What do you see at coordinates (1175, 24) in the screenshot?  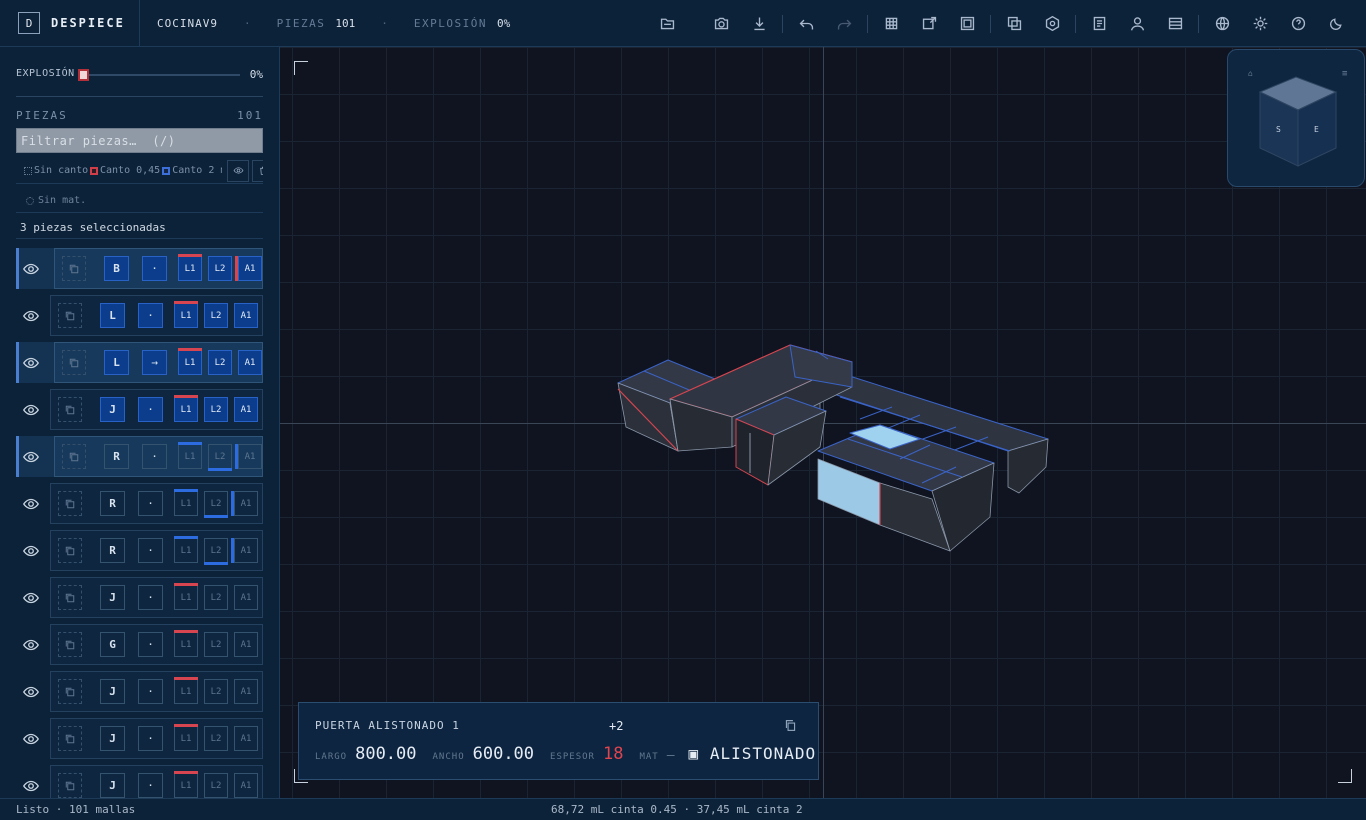 I see `card-button` at bounding box center [1175, 24].